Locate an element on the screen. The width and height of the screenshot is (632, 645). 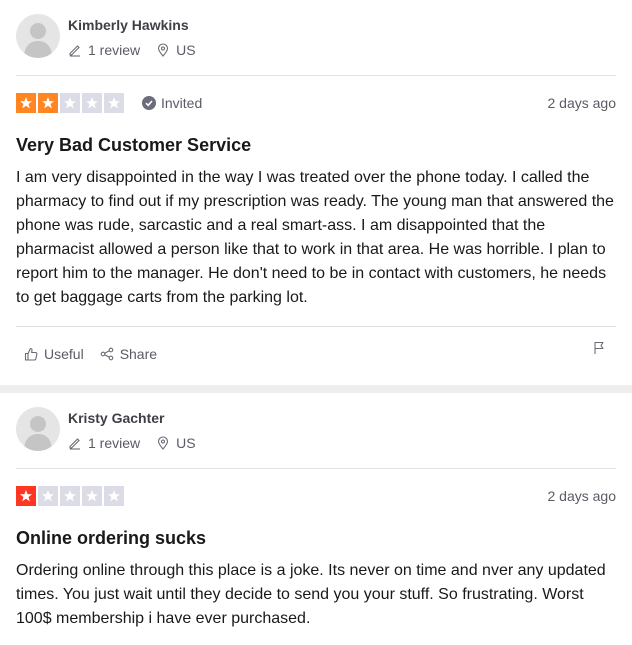
review-actions: Useful Share is located at coordinates (316, 353).